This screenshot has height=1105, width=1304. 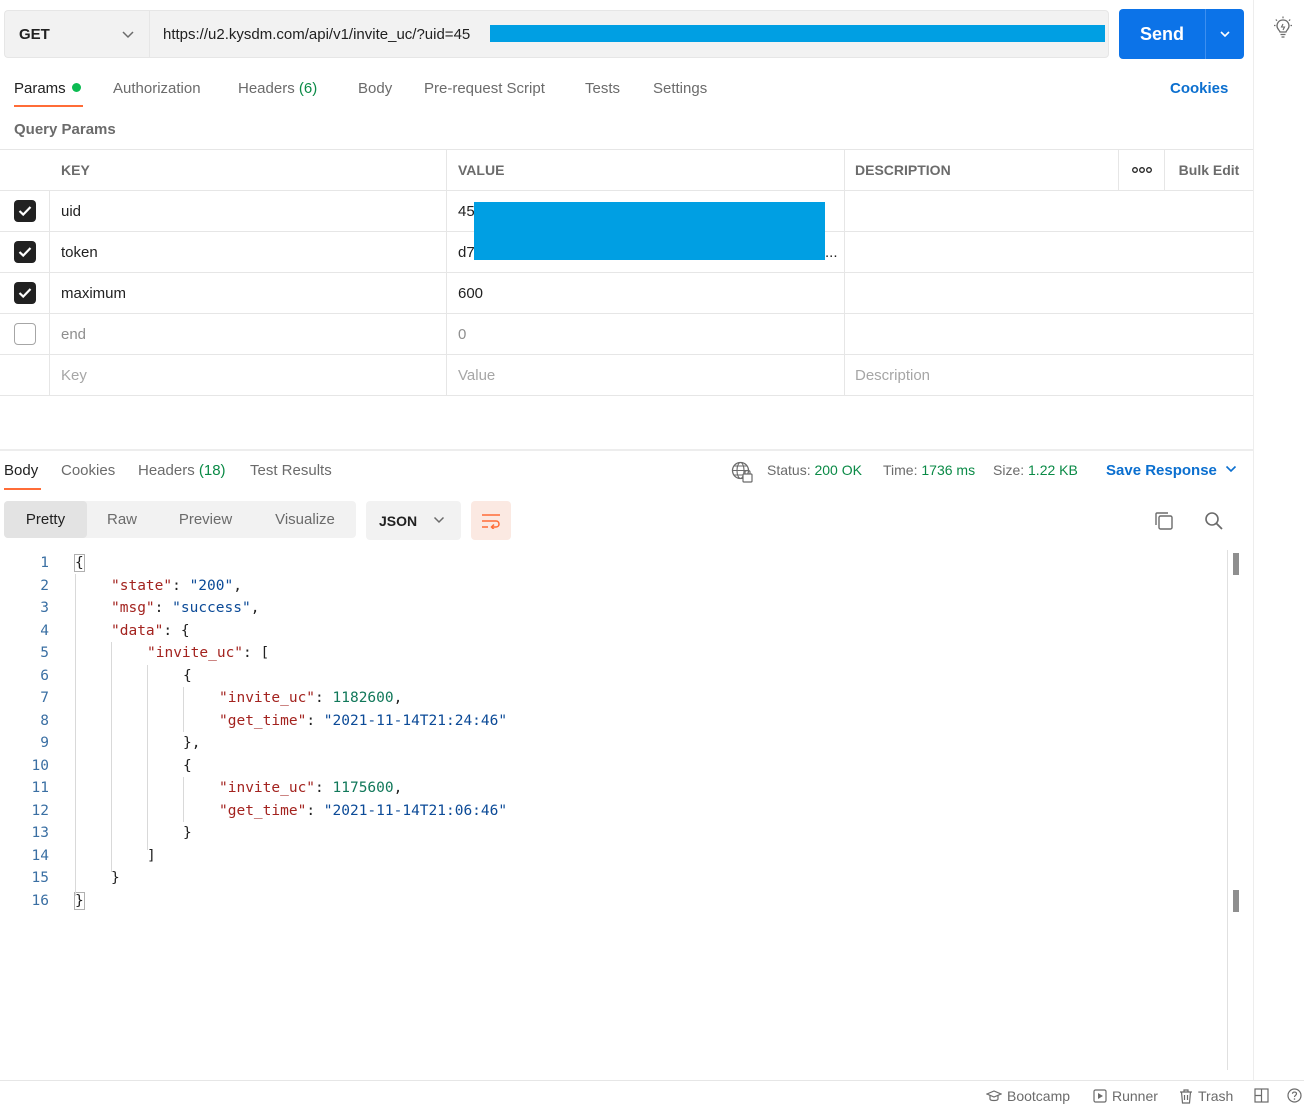 I want to click on tab-headers: Headers (6), so click(x=277, y=88).